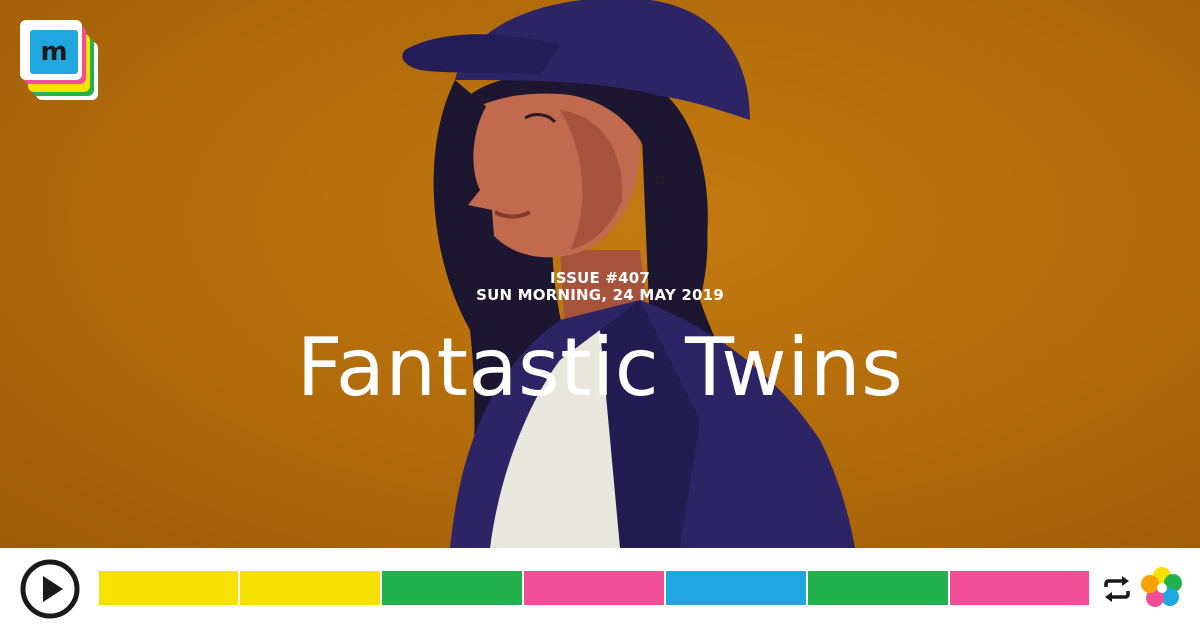 This screenshot has width=1200, height=628. Describe the element at coordinates (600, 278) in the screenshot. I see `issue-number: ISSUE #407` at that location.